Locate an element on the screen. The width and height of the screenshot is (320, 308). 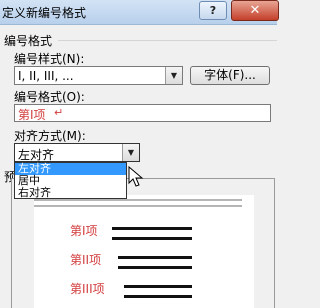
number-format-input: 第I项 ↵ is located at coordinates (142, 113).